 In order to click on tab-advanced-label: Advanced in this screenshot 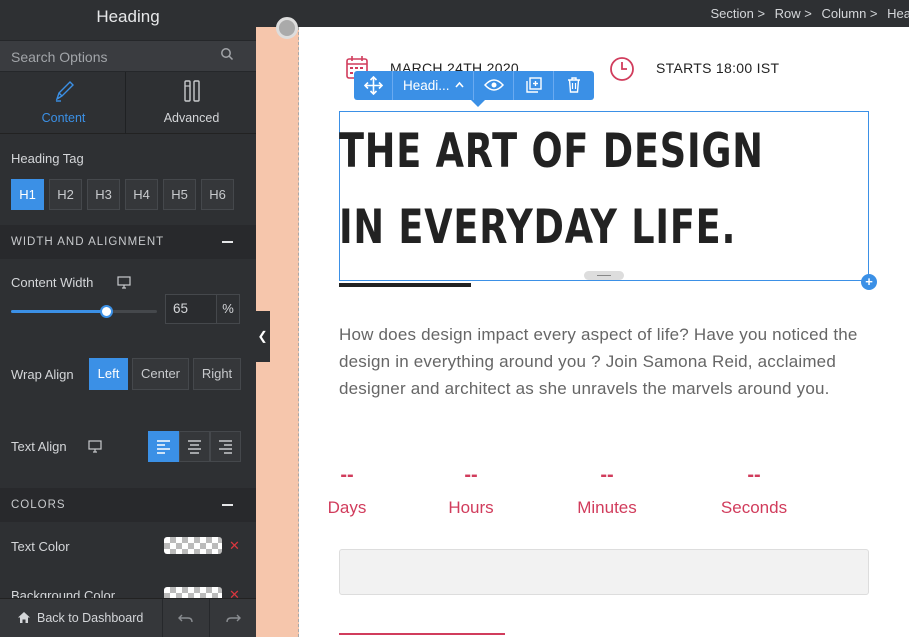, I will do `click(191, 118)`.